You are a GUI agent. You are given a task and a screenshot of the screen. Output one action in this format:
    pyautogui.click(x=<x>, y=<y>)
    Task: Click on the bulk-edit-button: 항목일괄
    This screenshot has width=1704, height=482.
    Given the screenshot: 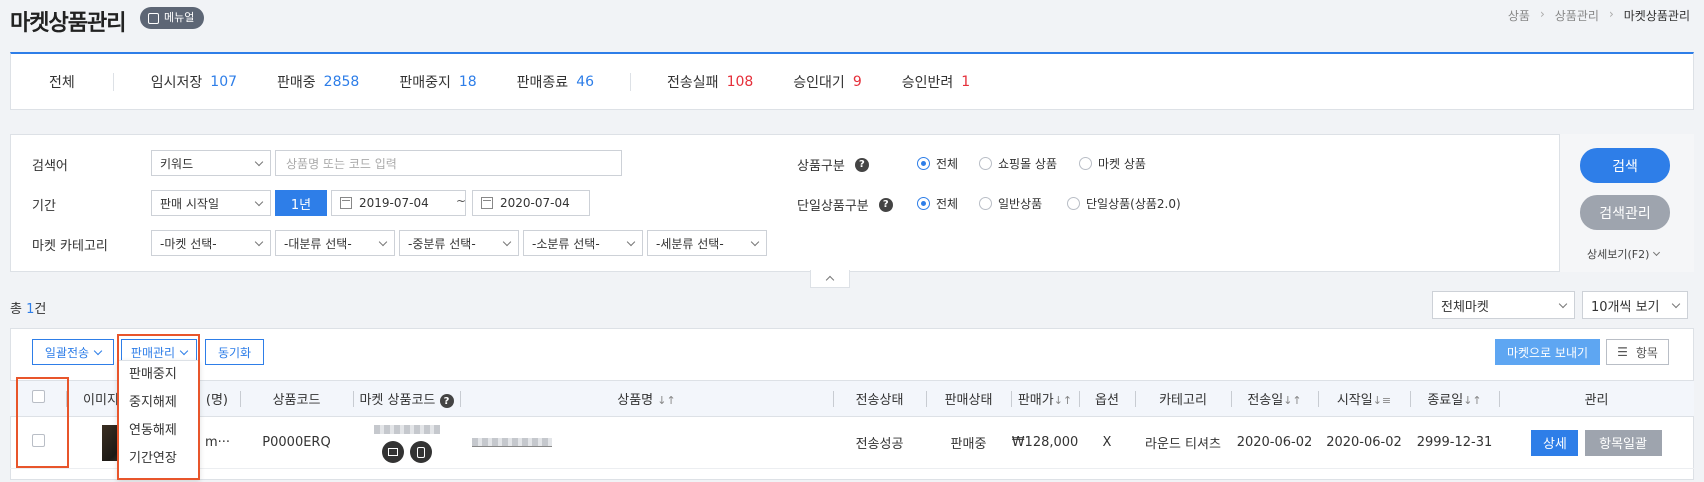 What is the action you would take?
    pyautogui.click(x=1623, y=442)
    